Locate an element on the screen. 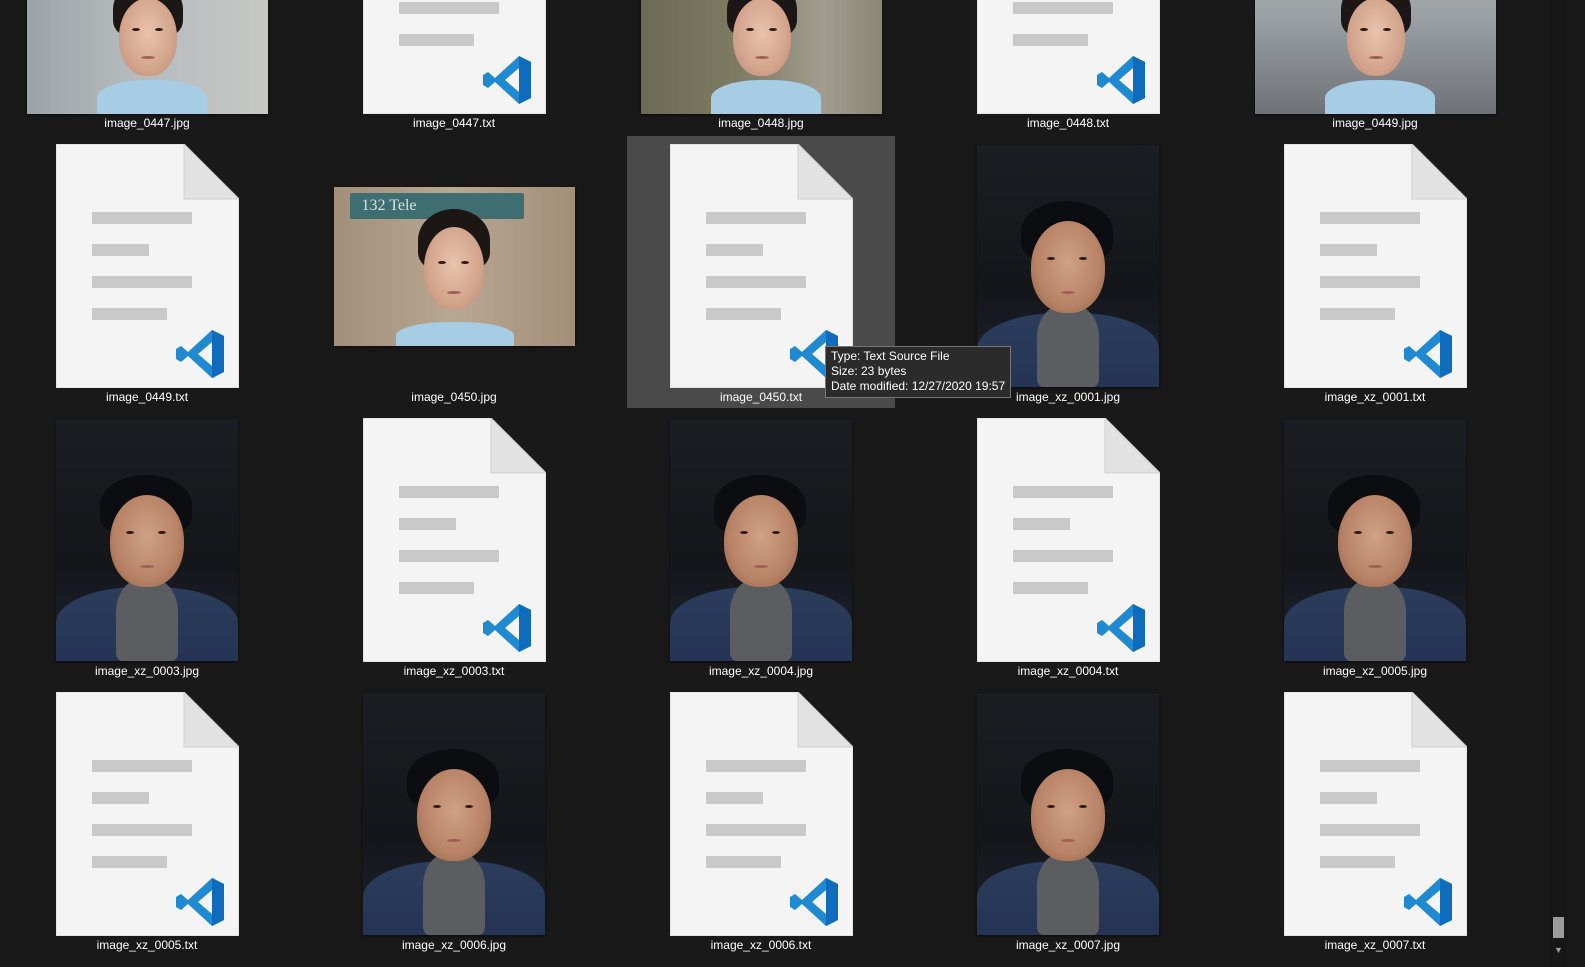 This screenshot has width=1585, height=967. file-name-label: image_xz_0001.txt is located at coordinates (1375, 397).